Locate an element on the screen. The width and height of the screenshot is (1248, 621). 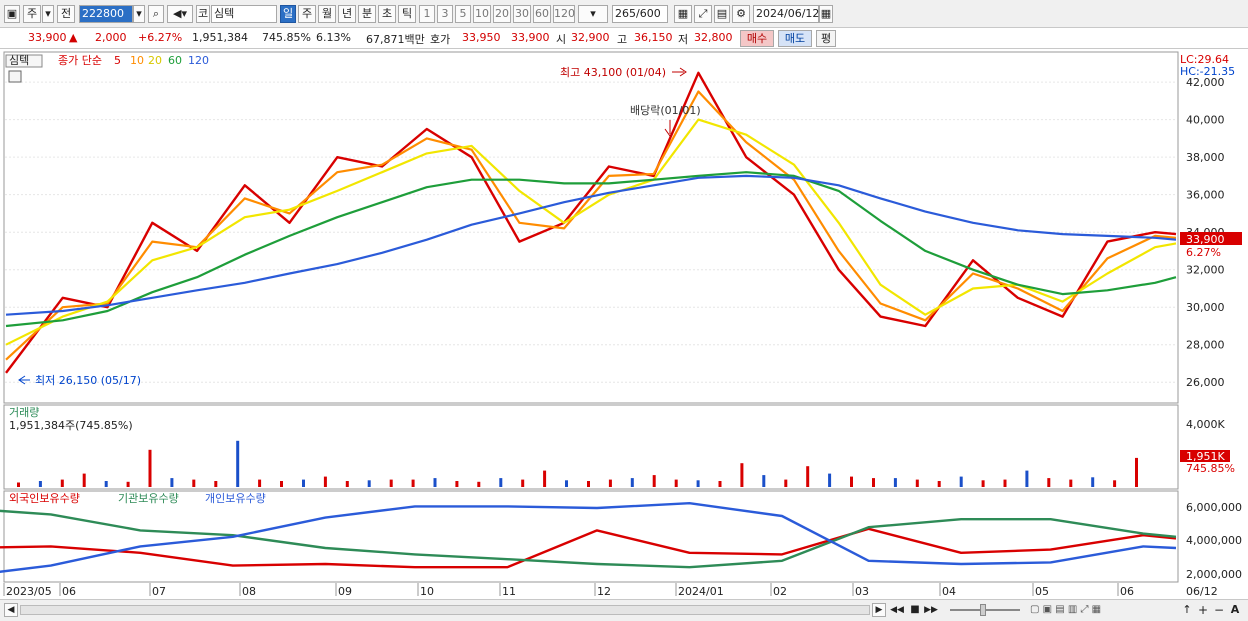
count-field: 265/600 is located at coordinates (640, 14).